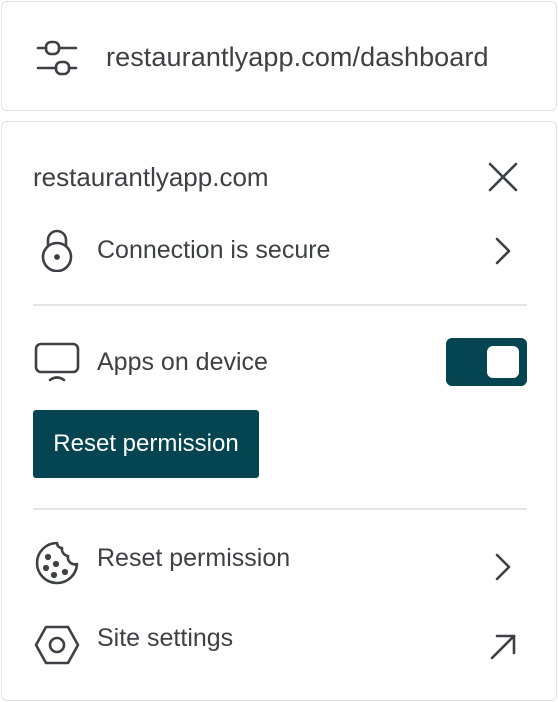  What do you see at coordinates (146, 444) in the screenshot?
I see `reset-permission-button: Reset permission` at bounding box center [146, 444].